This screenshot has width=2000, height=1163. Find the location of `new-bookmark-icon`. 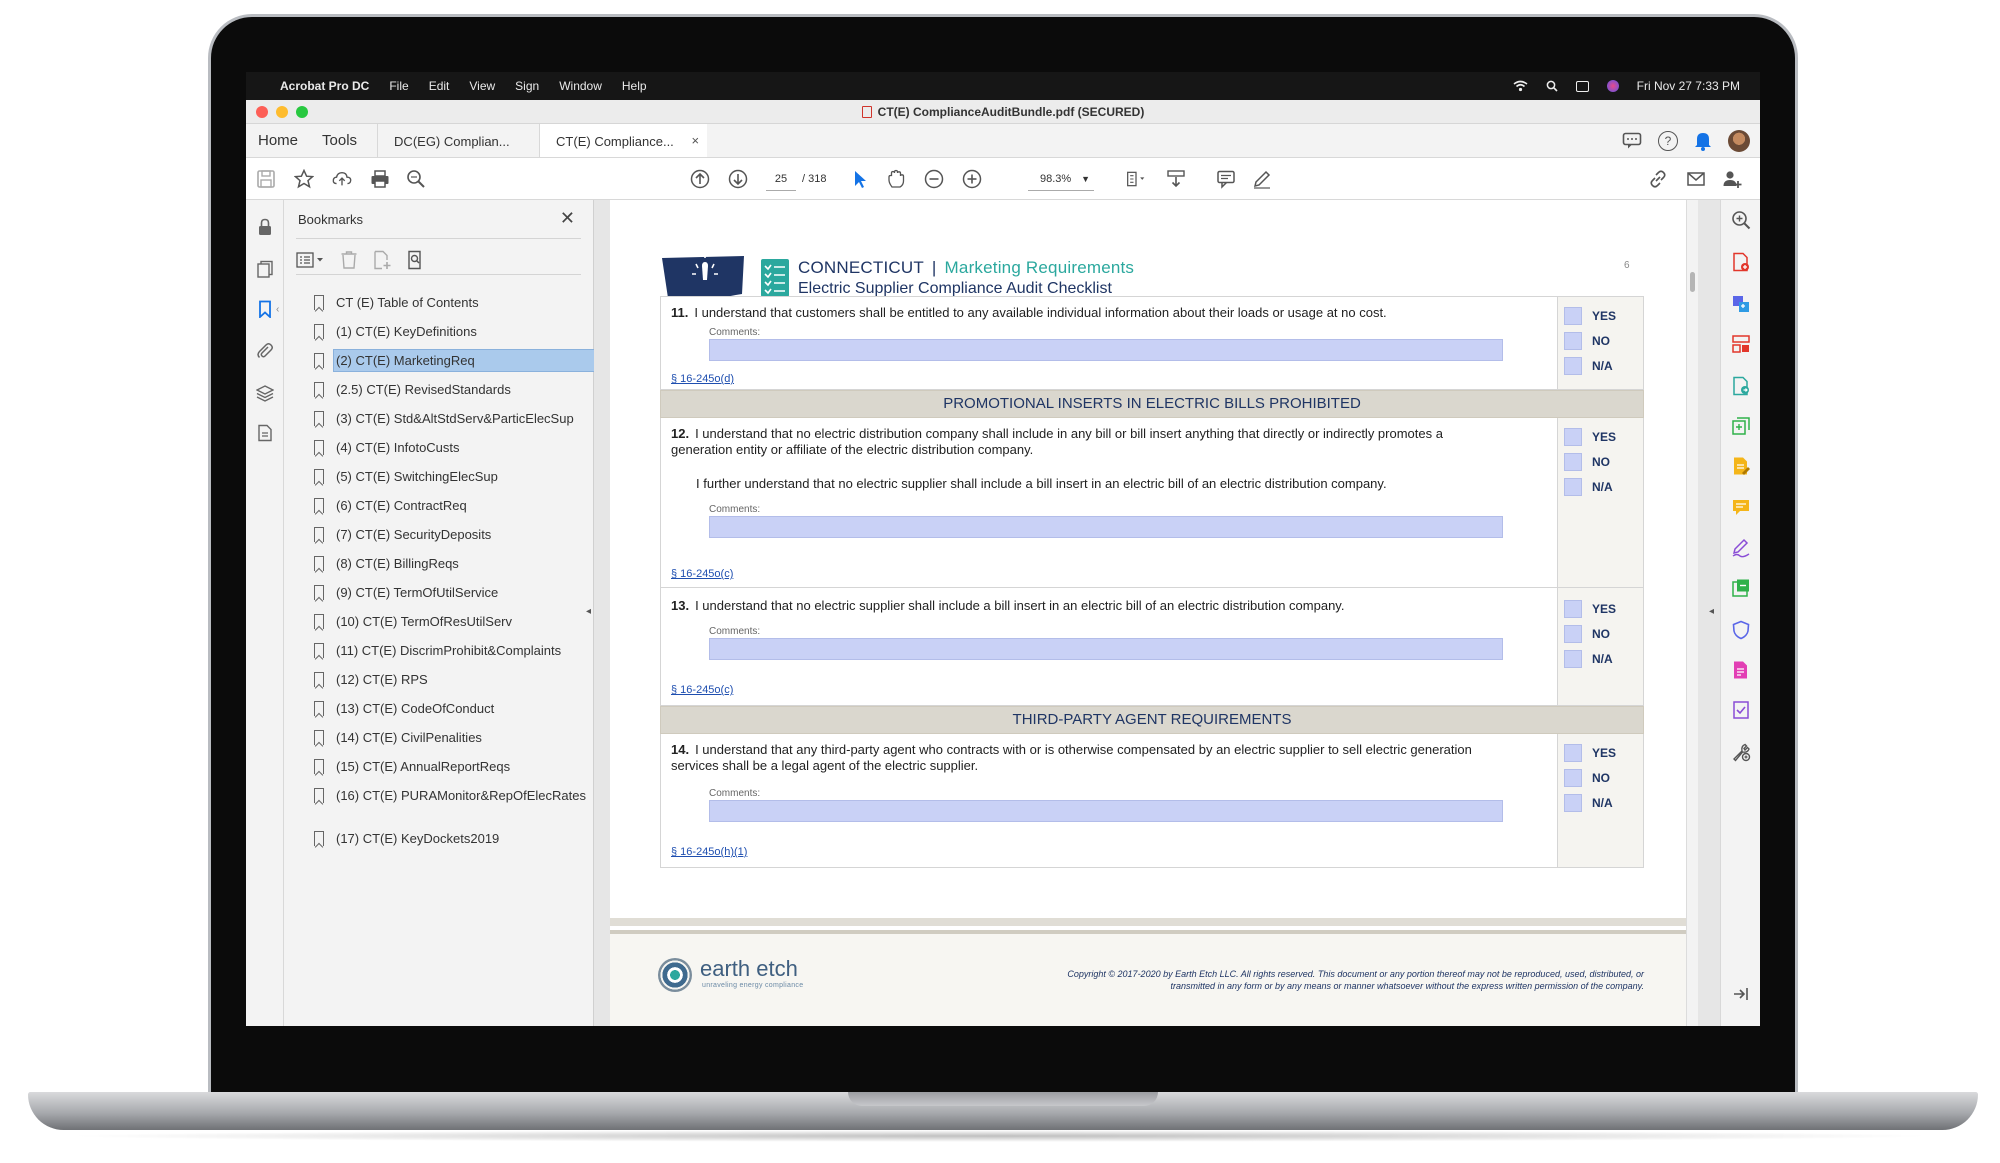

new-bookmark-icon is located at coordinates (382, 260).